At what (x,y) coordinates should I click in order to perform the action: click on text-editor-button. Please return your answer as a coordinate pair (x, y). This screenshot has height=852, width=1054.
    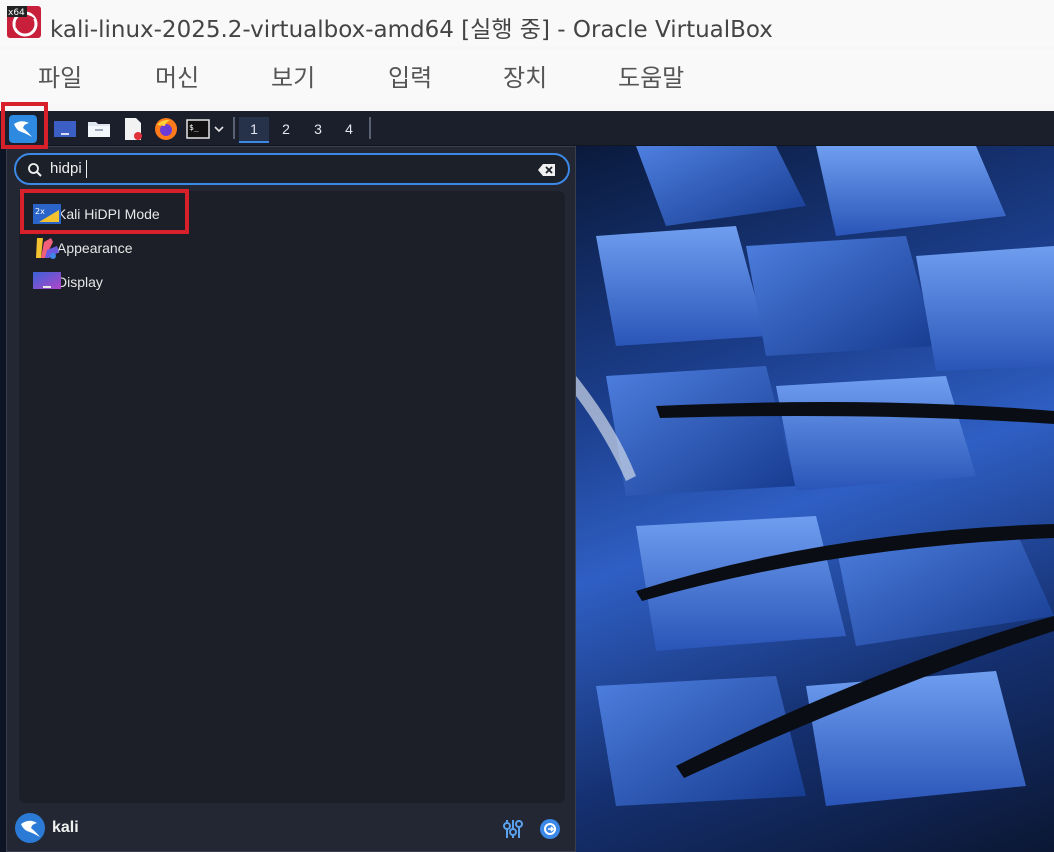
    Looking at the image, I should click on (133, 129).